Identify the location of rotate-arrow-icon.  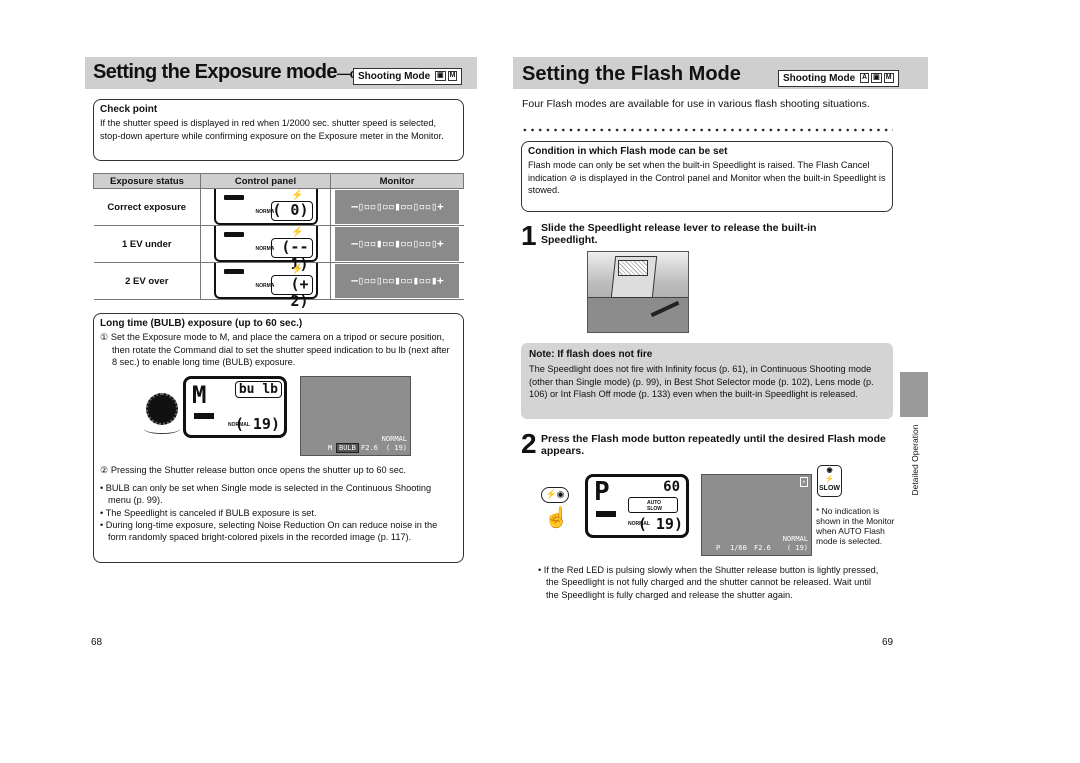
(162, 429).